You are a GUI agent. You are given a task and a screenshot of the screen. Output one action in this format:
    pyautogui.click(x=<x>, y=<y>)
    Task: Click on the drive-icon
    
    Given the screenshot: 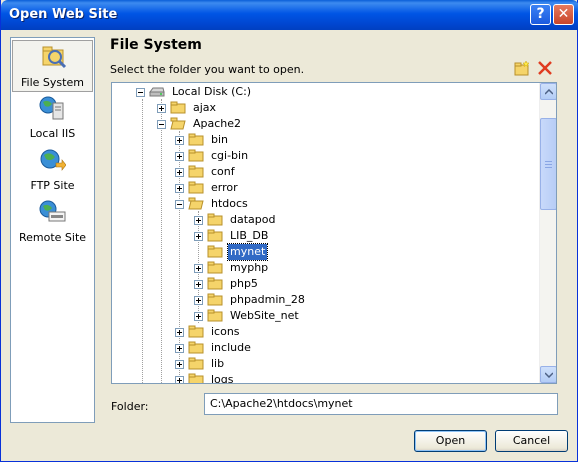 What is the action you would take?
    pyautogui.click(x=157, y=92)
    